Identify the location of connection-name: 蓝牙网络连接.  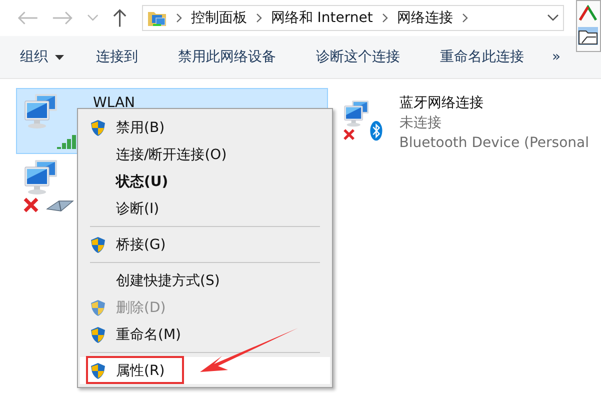
(441, 103).